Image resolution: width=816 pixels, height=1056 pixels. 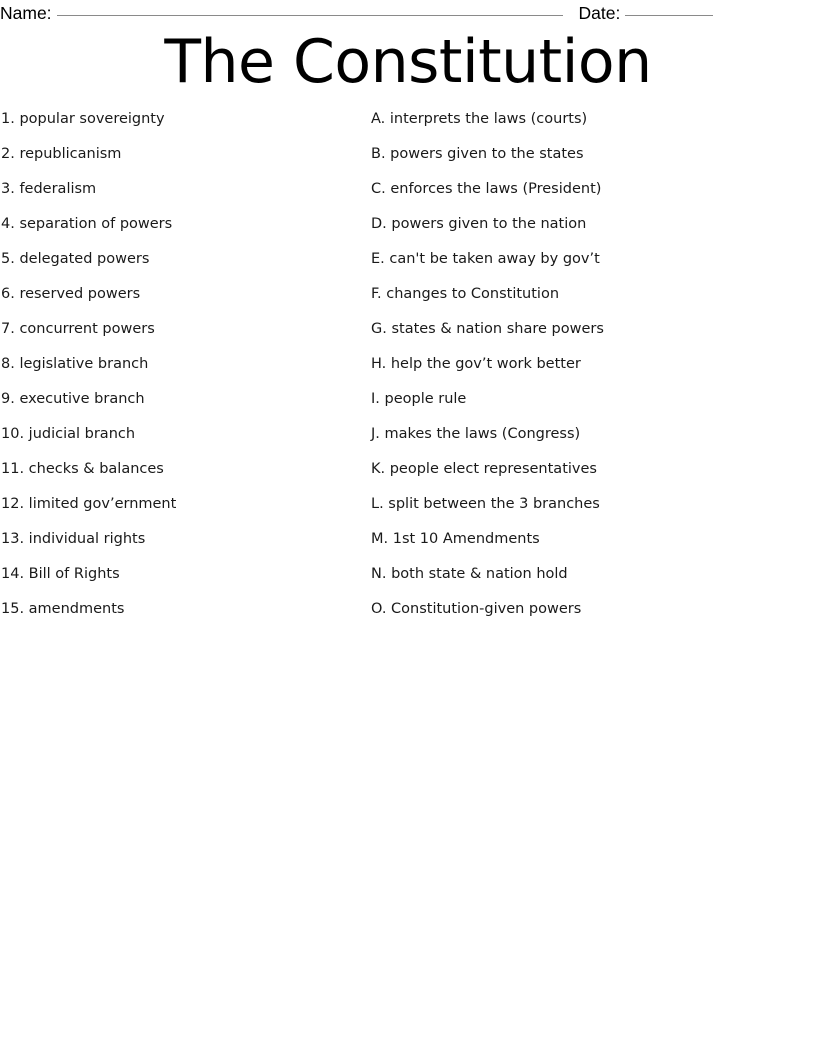 I want to click on definition-item: M. 1st 10 Amendments, so click(x=586, y=547).